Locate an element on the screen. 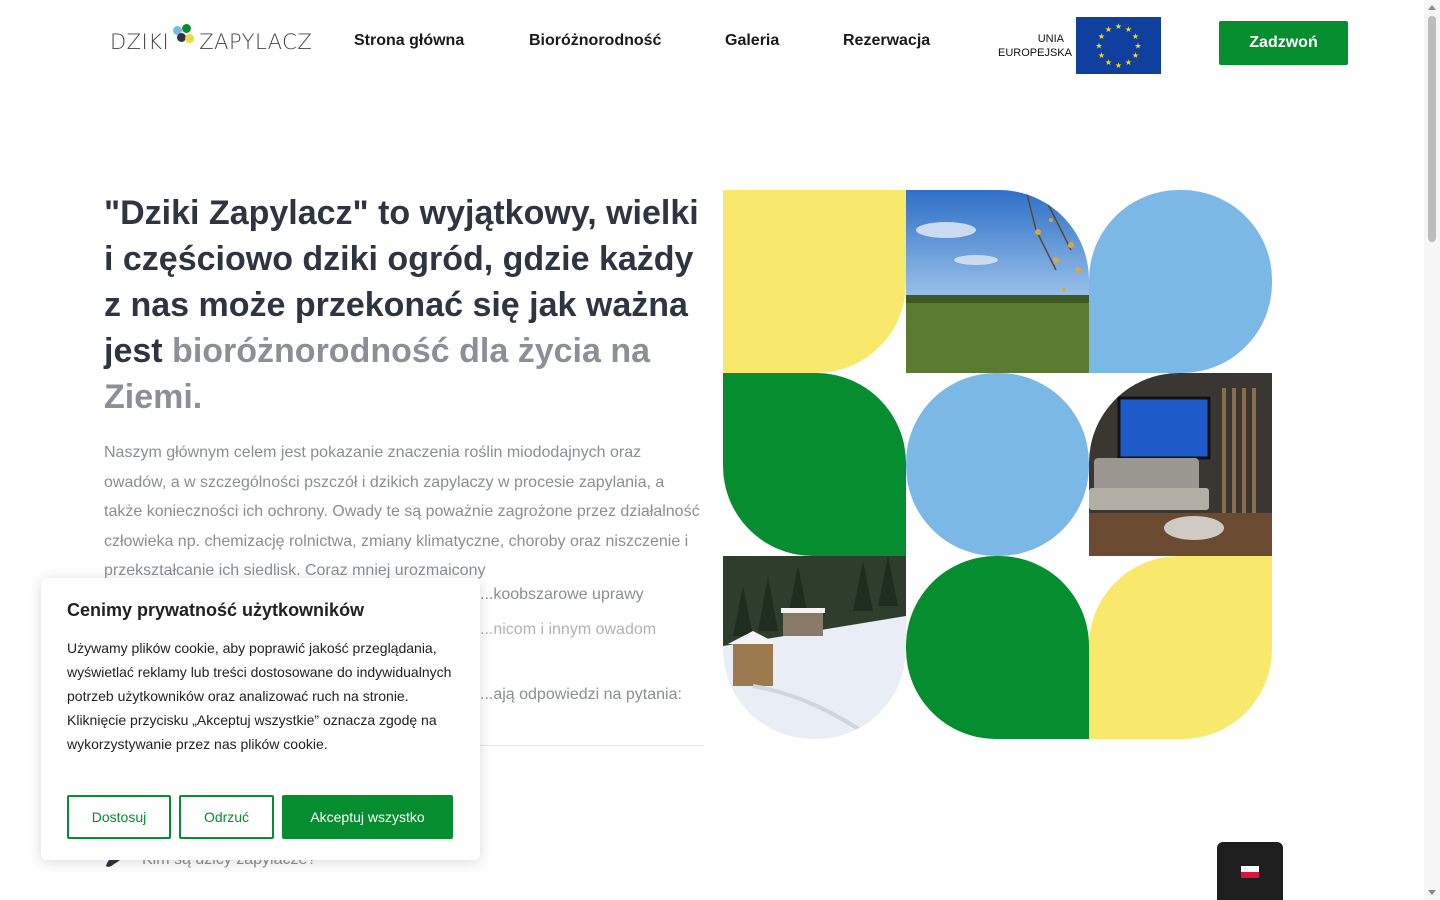 This screenshot has height=900, width=1440. scroll-up-arrow-icon is located at coordinates (1432, 7).